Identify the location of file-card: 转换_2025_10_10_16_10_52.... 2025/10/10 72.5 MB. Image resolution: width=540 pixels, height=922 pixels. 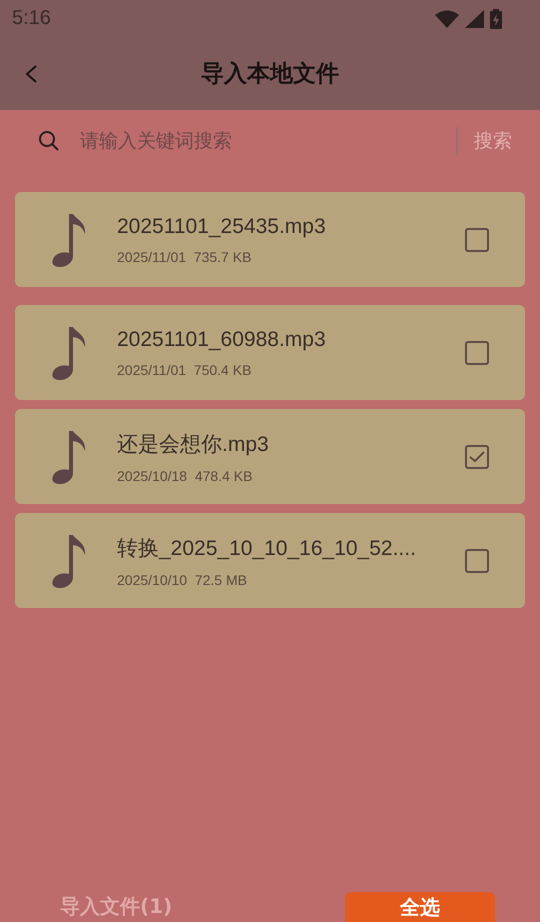
(270, 560).